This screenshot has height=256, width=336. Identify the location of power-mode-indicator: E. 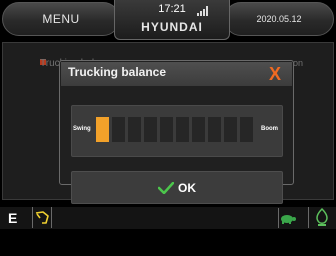
(13, 217).